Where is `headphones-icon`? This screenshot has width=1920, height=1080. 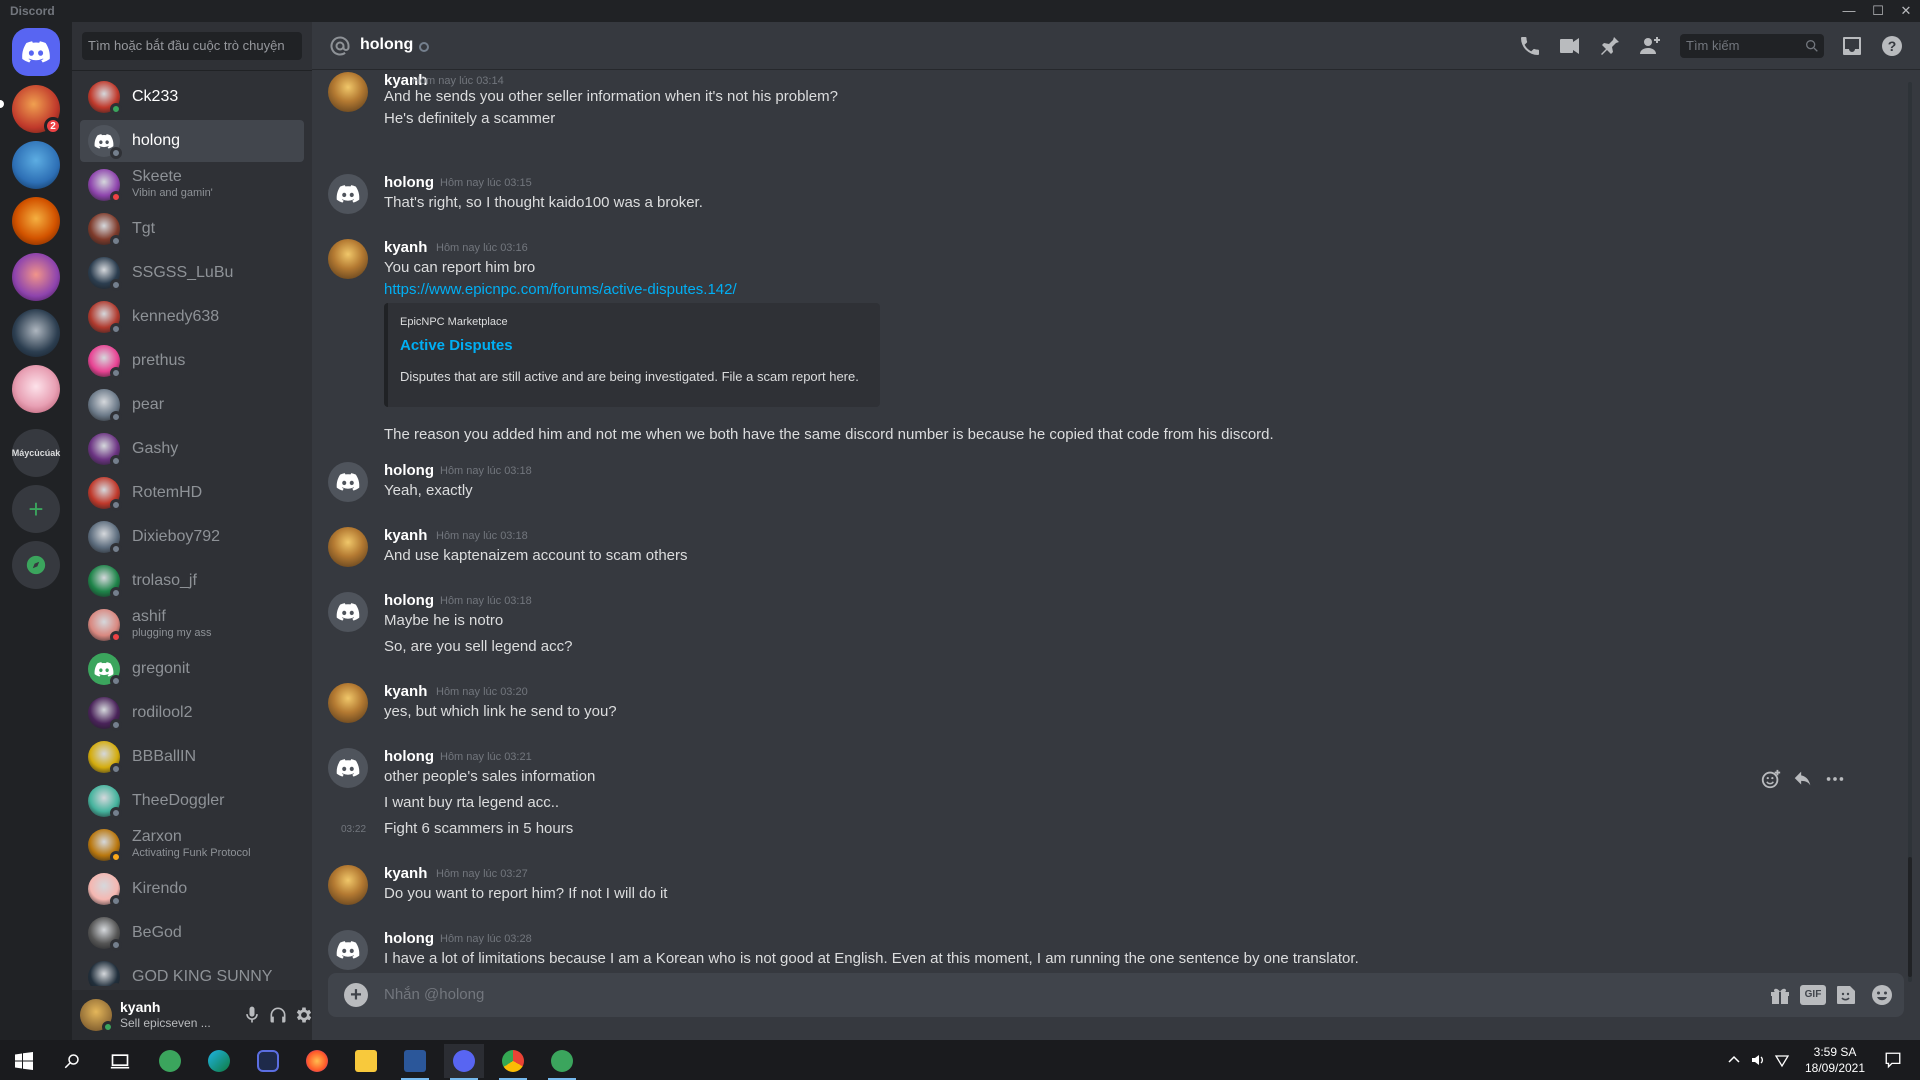
headphones-icon is located at coordinates (278, 1015).